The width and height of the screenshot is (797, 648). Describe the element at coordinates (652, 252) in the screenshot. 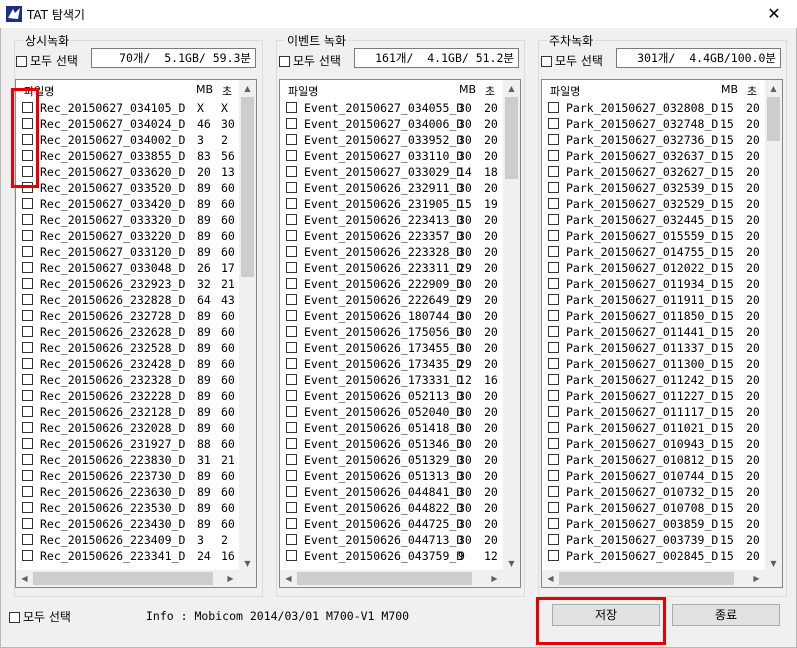

I see `list-item: Park_20150627_014755_D 15 20` at that location.